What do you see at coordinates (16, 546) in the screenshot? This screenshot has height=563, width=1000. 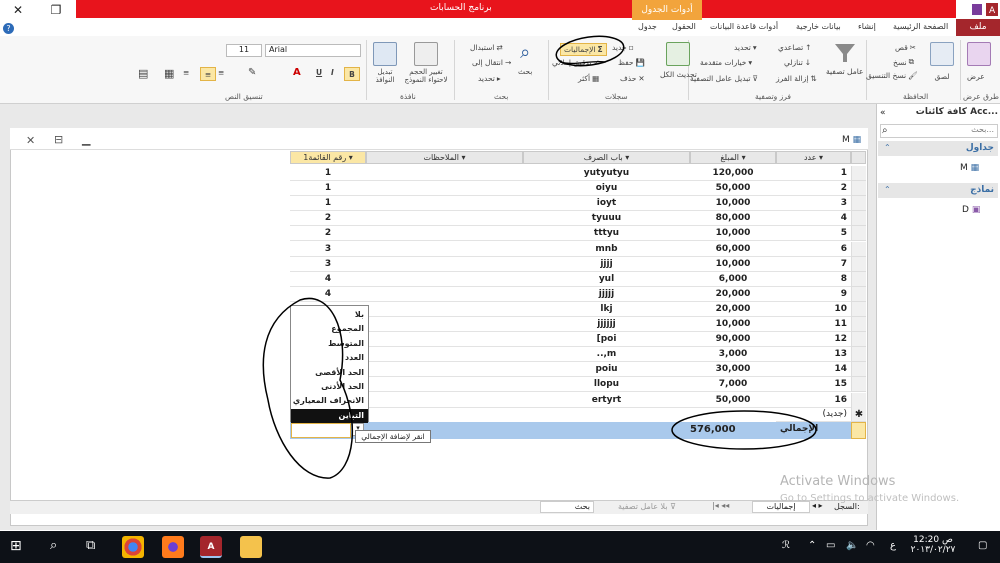 I see `start-windows-icon: ⊞` at bounding box center [16, 546].